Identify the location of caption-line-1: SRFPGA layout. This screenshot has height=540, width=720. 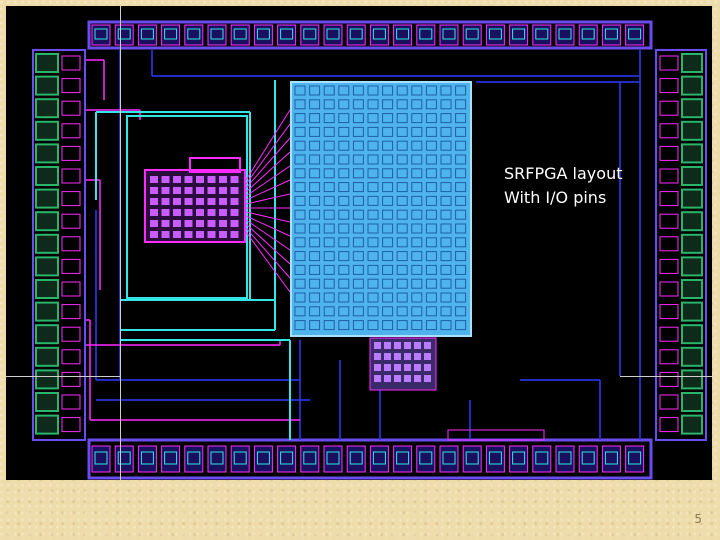
(563, 173).